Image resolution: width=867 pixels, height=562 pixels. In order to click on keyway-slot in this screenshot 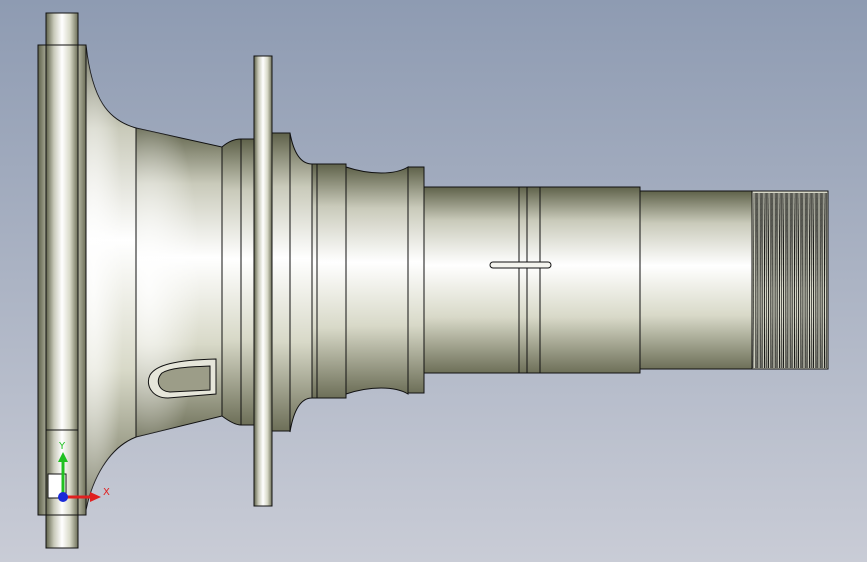, I will do `click(520, 265)`.